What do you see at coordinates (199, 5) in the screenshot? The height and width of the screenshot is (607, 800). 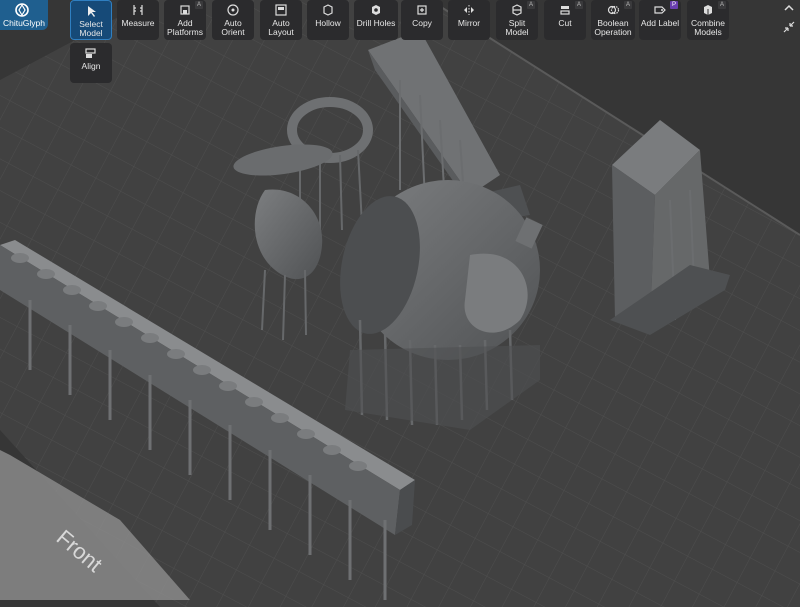 I see `add-platforms-badge: A` at bounding box center [199, 5].